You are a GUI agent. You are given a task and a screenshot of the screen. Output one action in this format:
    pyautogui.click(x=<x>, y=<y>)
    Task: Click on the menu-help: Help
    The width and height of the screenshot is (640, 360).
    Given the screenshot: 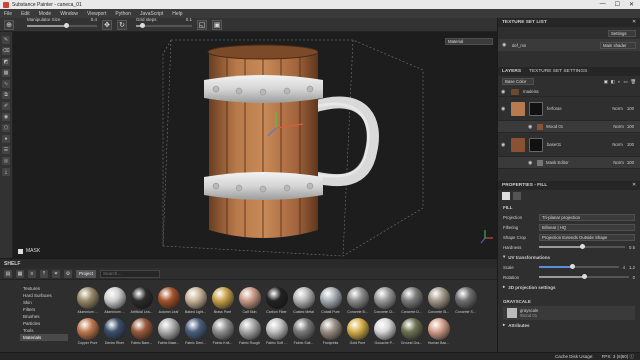 What is the action you would take?
    pyautogui.click(x=177, y=14)
    